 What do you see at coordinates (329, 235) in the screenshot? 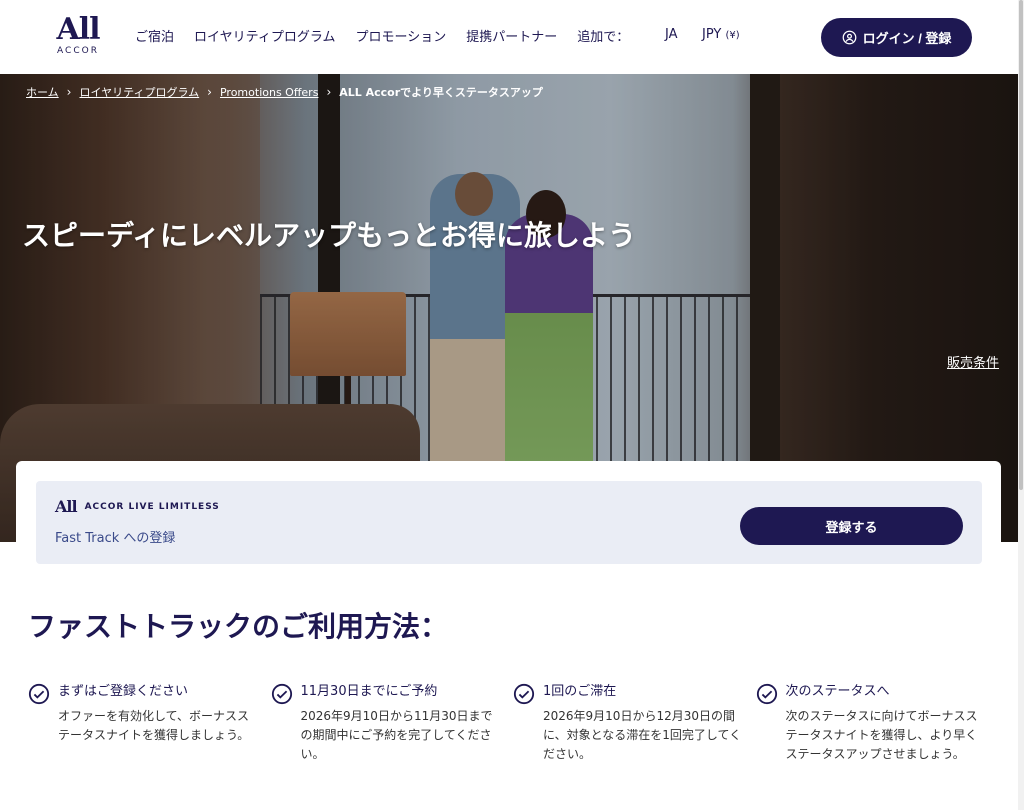
I see `hero-title: スピーディにレベルアップもっとお得に旅しよう` at bounding box center [329, 235].